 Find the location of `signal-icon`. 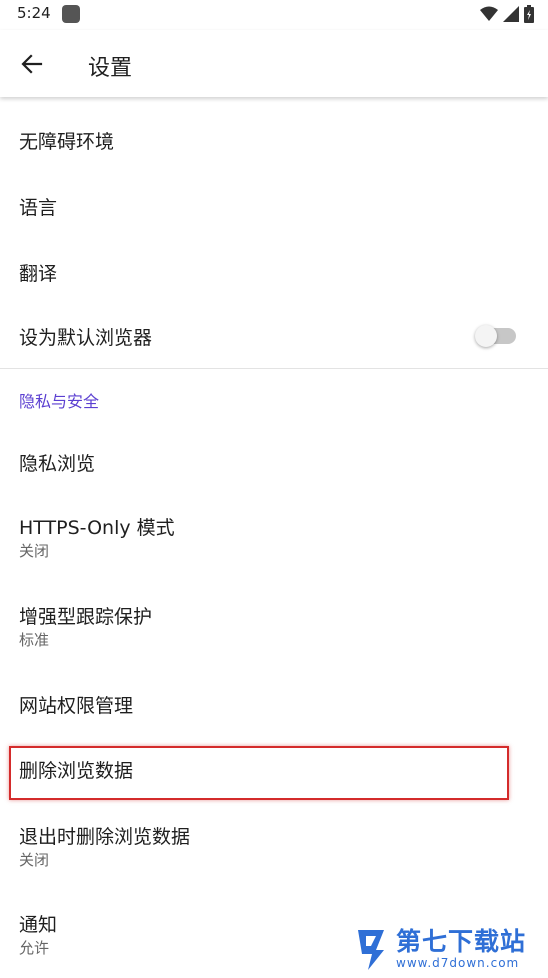

signal-icon is located at coordinates (511, 14).